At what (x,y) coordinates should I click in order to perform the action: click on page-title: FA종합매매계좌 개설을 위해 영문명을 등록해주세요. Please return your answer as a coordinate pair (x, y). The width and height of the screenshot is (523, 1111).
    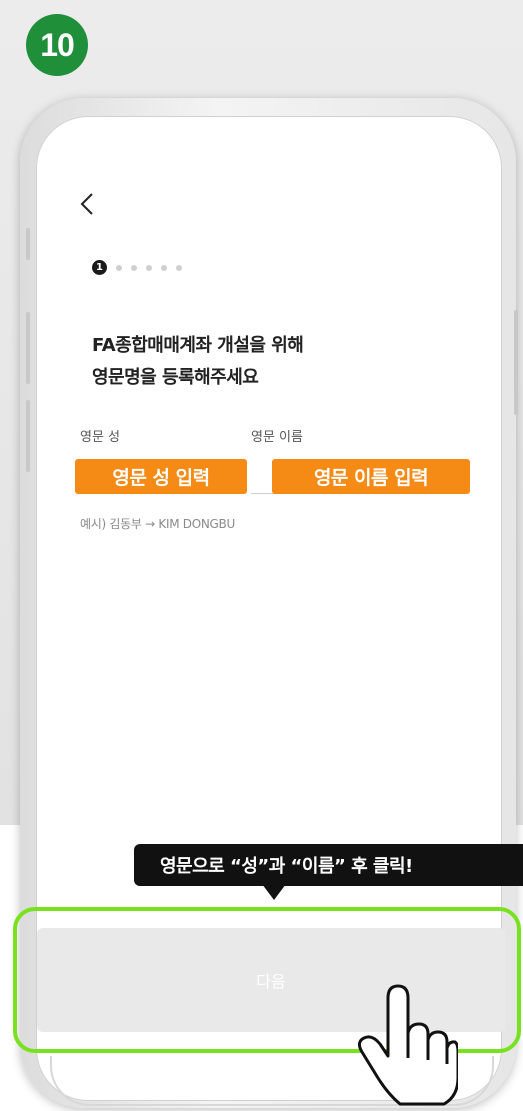
    Looking at the image, I should click on (198, 361).